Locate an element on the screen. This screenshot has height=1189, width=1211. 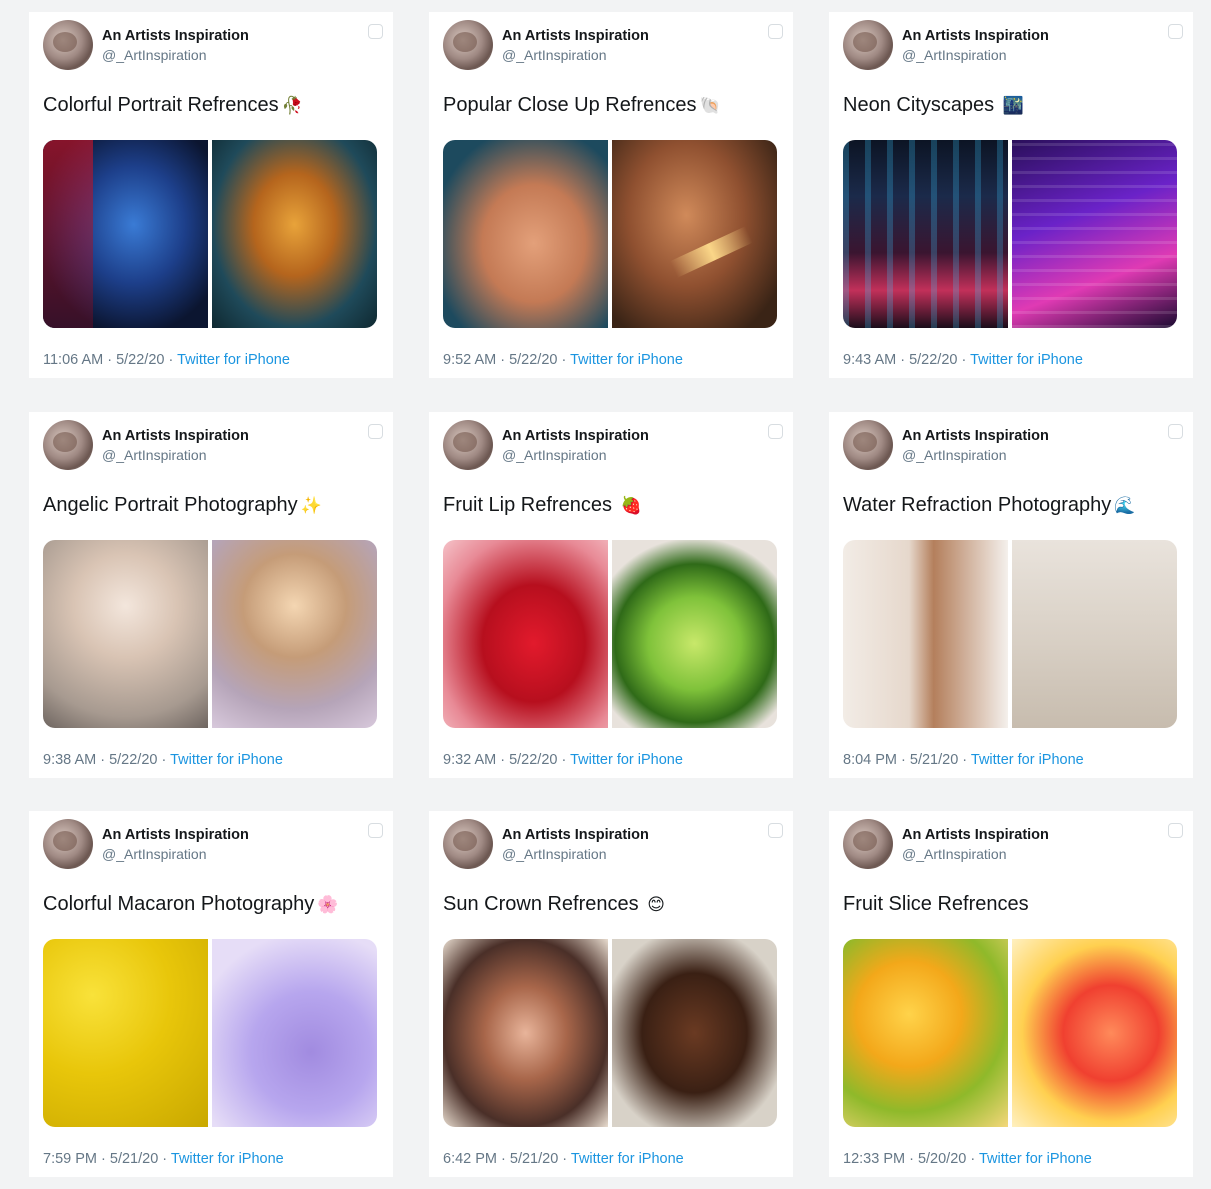
tweet-text-body: Fruit Lip Refrences is located at coordinates (530, 505).